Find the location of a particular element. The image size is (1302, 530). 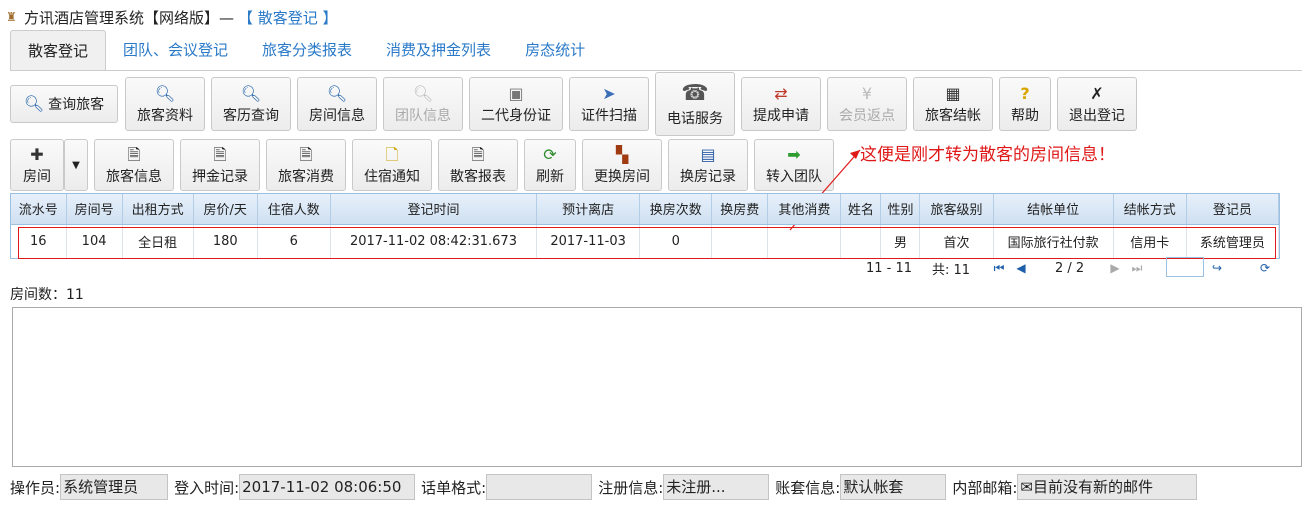

change-room-button: ▚ 更换房间 is located at coordinates (622, 165).